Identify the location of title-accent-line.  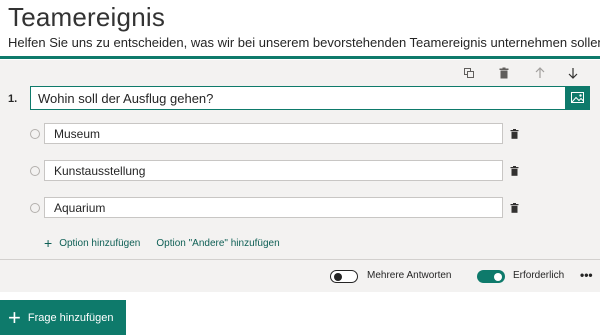
(300, 57).